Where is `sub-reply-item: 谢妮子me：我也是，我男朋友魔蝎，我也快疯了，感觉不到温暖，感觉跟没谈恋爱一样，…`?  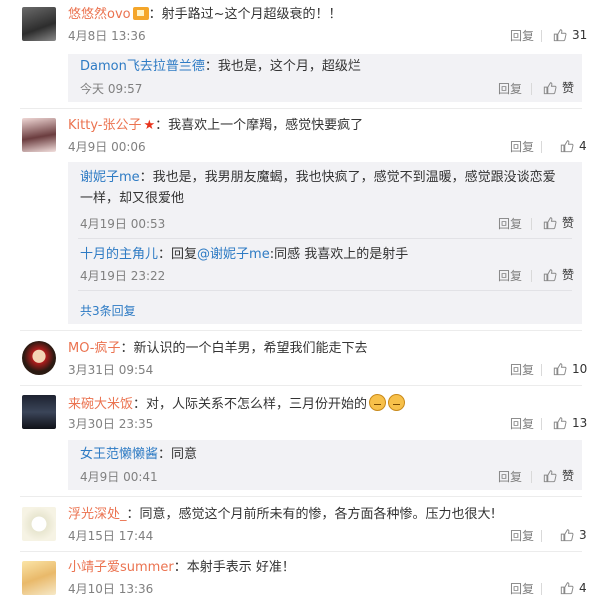
sub-reply-item: 谢妮子me：我也是，我男朋友魔蝎，我也快疯了，感觉不到温暖，感觉跟没谈恋爱一样，… is located at coordinates (323, 188).